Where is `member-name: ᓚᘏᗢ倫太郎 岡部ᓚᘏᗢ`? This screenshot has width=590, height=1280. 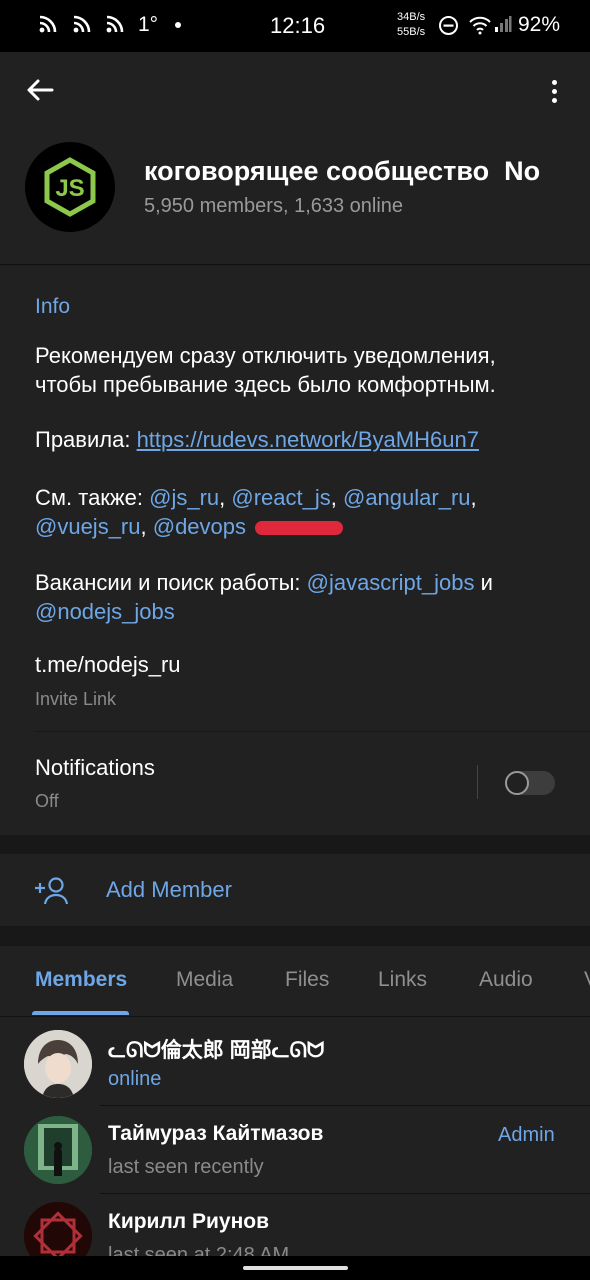 member-name: ᓚᘏᗢ倫太郎 岡部ᓚᘏᗢ is located at coordinates (216, 1050).